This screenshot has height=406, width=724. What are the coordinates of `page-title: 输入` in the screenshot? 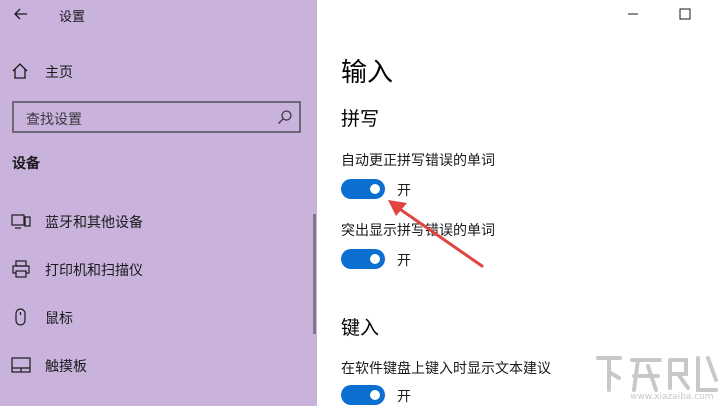 It's located at (367, 73).